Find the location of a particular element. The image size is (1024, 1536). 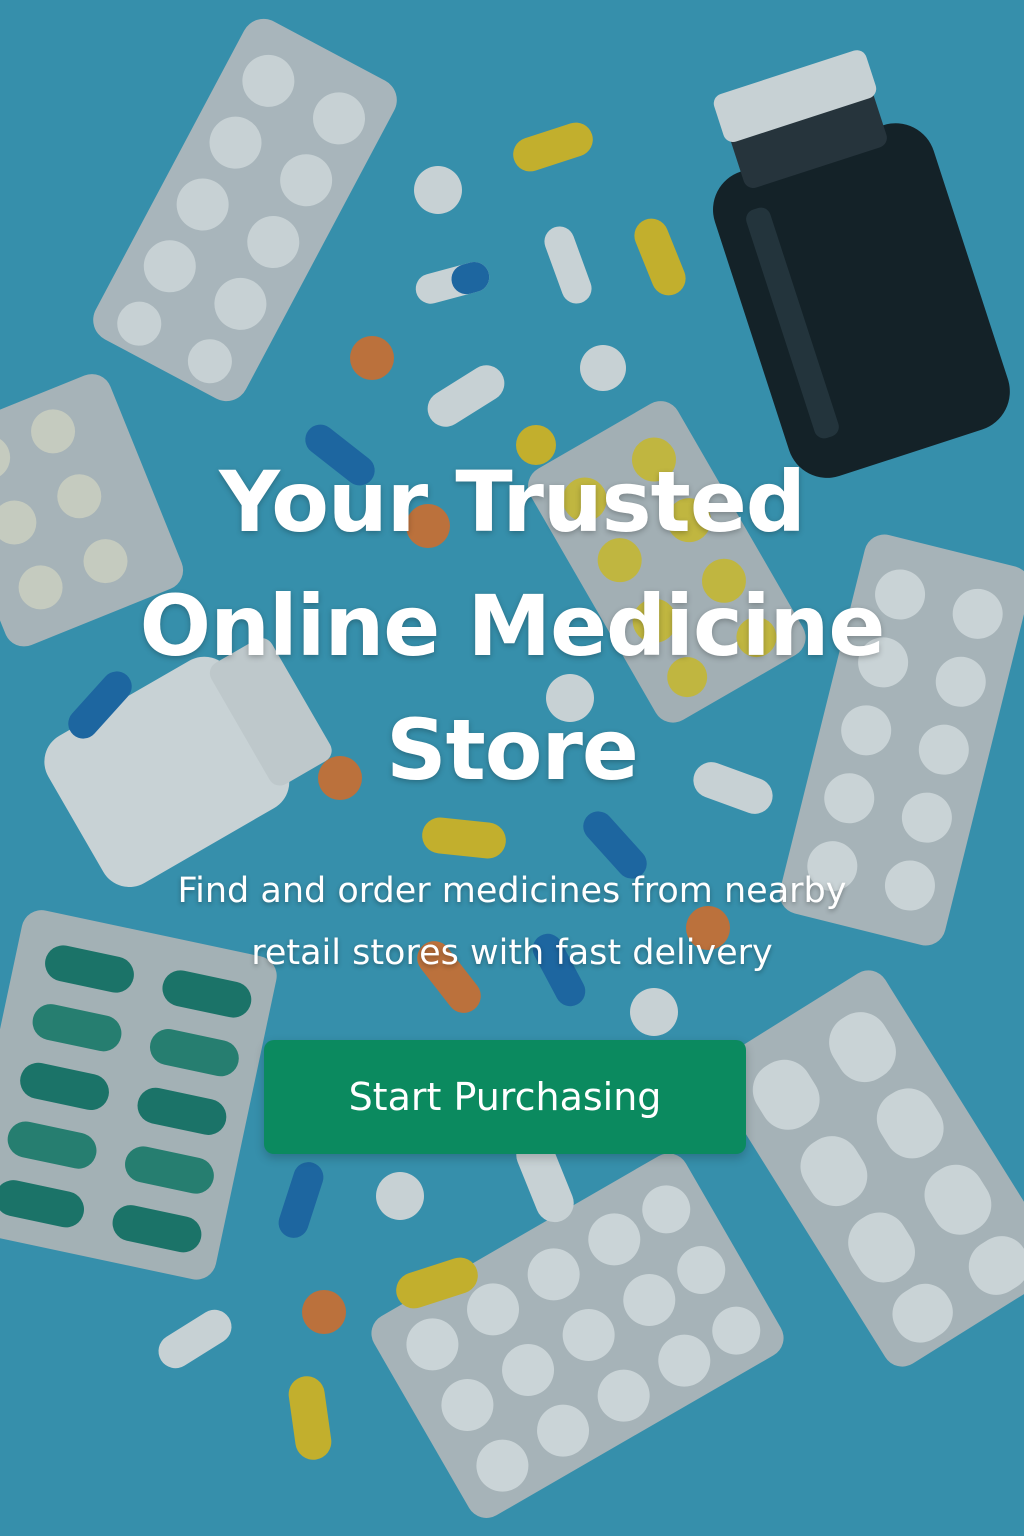

page-title-line: Your Trusted is located at coordinates (512, 502).